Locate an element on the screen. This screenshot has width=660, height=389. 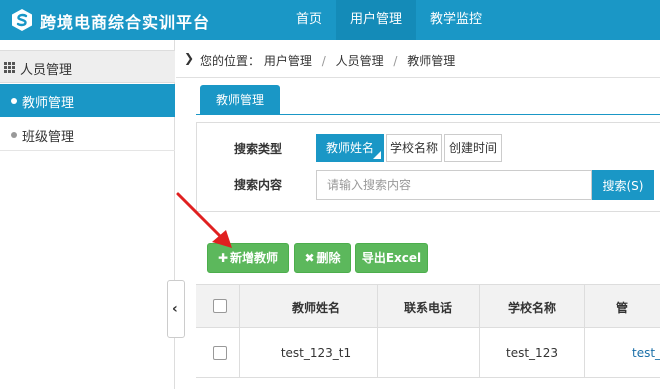
topnav-teaching-monitor: 教学监控 is located at coordinates (456, 20).